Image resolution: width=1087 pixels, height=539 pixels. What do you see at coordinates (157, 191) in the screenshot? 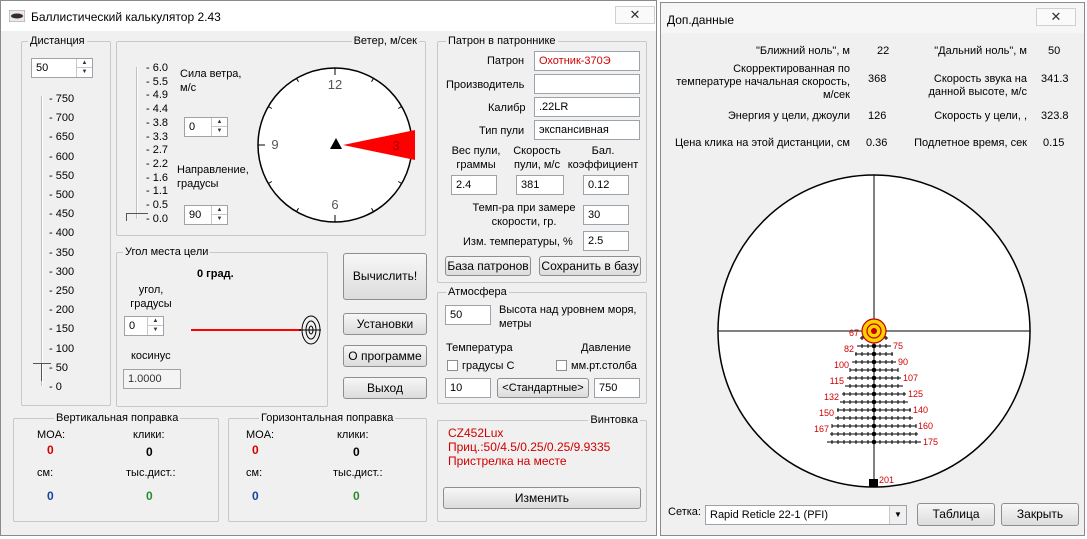
I see `wind-tick-1.1: - 1.1` at bounding box center [157, 191].